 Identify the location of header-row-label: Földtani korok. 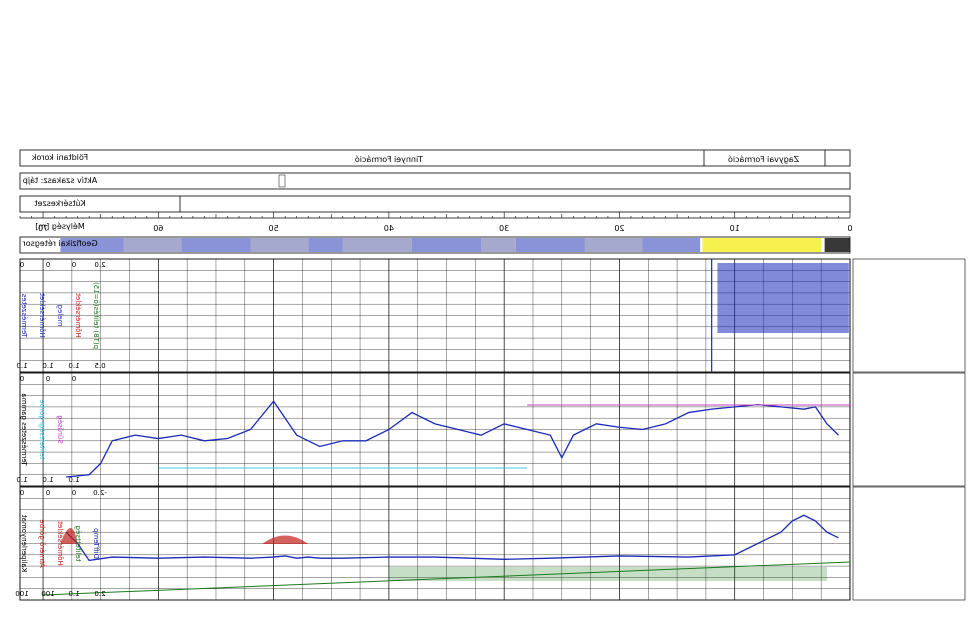
(60, 157).